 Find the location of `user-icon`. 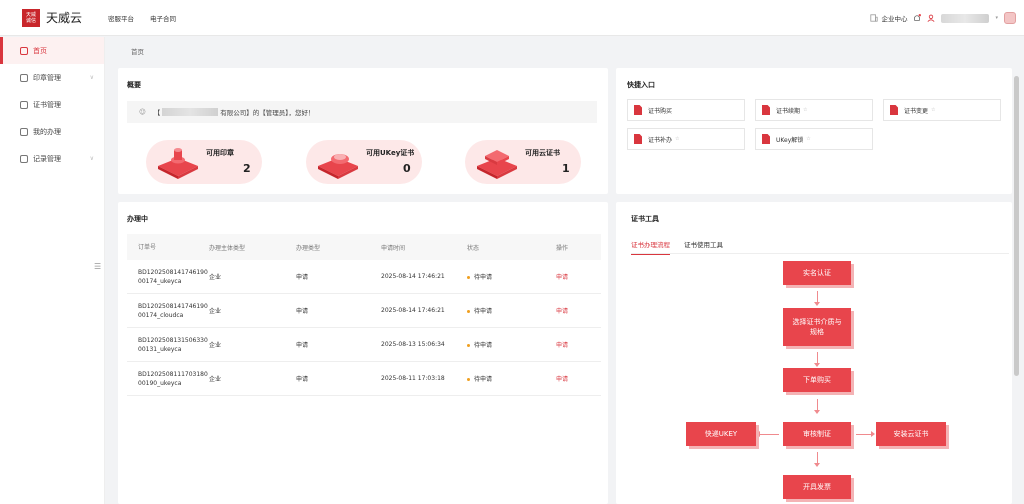

user-icon is located at coordinates (931, 18).